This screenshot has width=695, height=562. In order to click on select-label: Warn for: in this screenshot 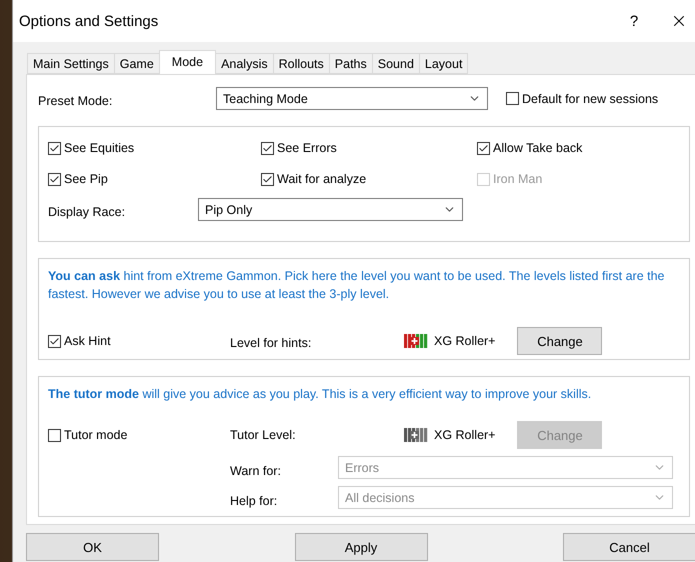, I will do `click(256, 470)`.